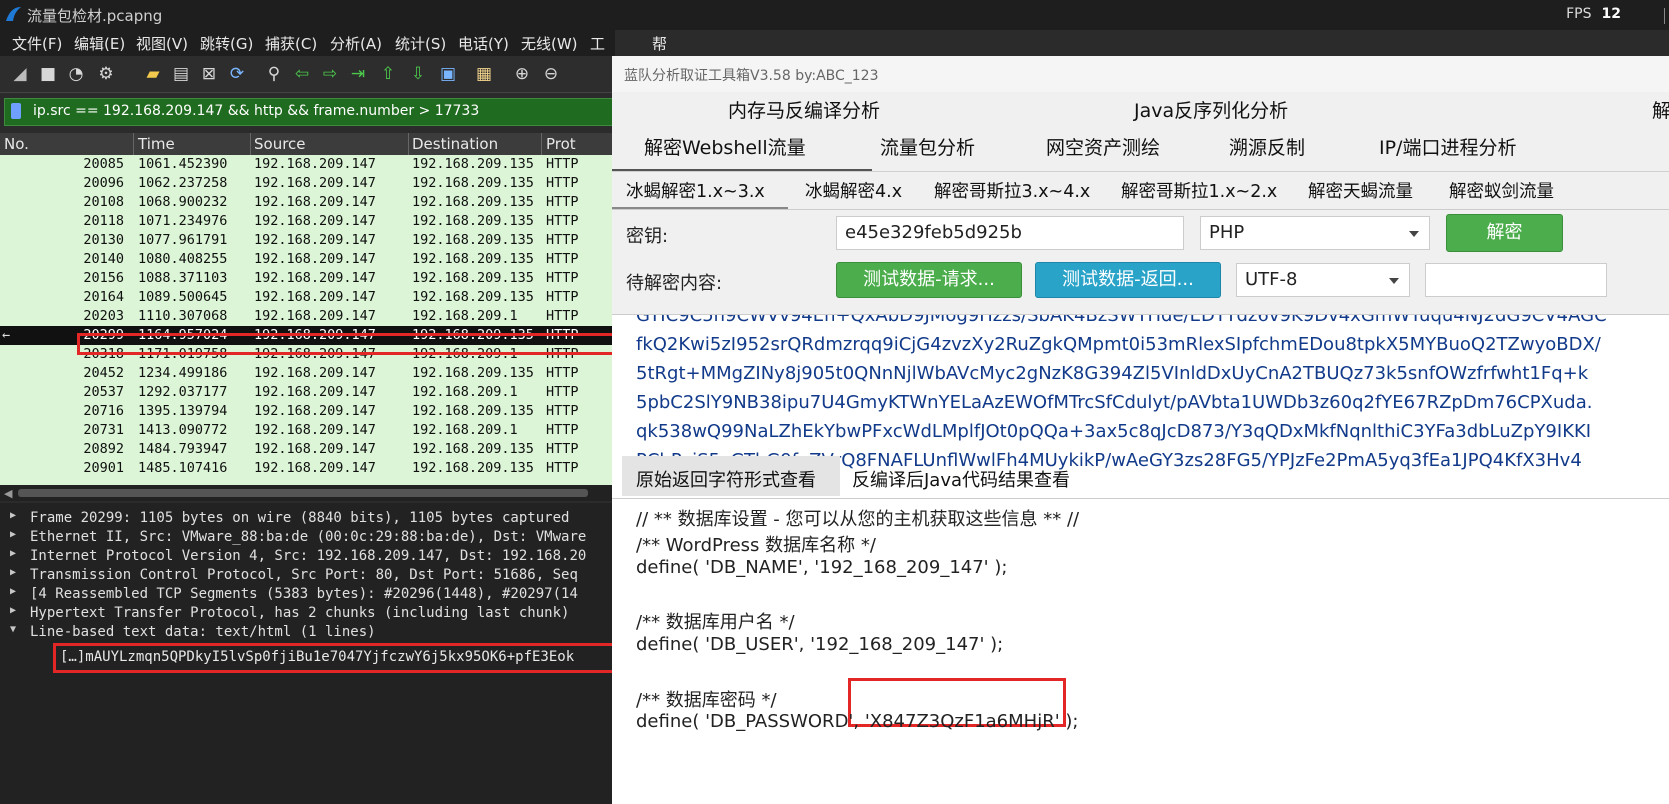 Image resolution: width=1669 pixels, height=804 pixels. I want to click on tab-decompiled-java-view: 反编译后Java代码结果查看, so click(961, 479).